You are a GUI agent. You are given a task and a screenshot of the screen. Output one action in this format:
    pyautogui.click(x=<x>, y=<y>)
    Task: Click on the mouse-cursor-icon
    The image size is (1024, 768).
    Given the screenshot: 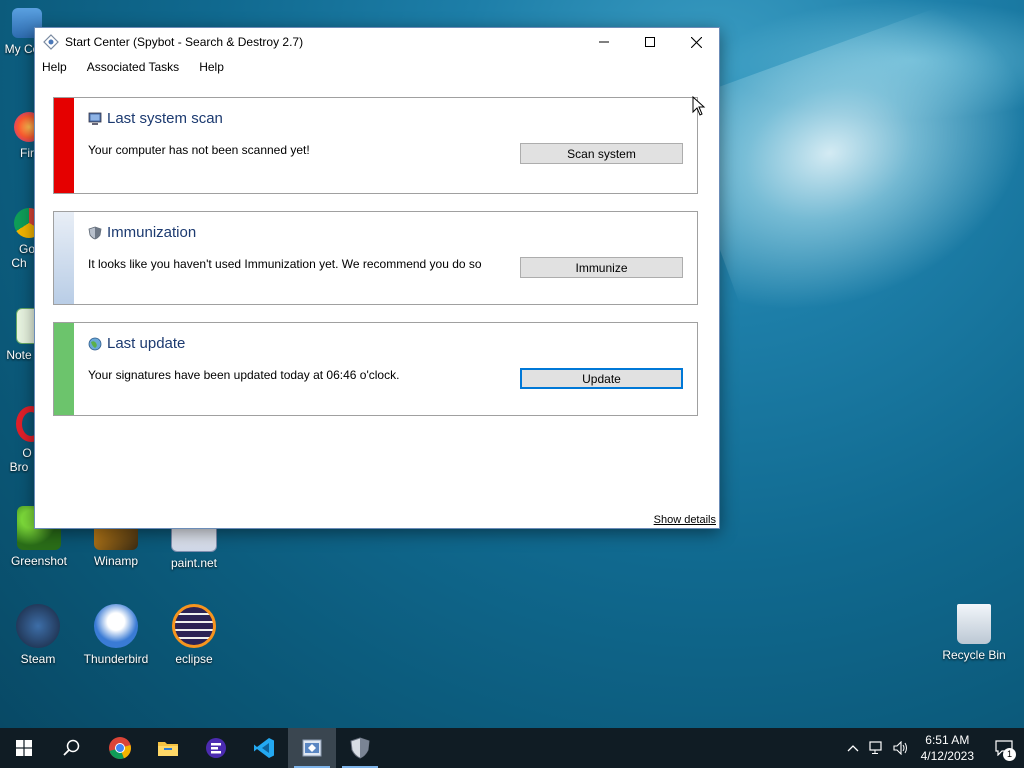 What is the action you would take?
    pyautogui.click(x=699, y=106)
    